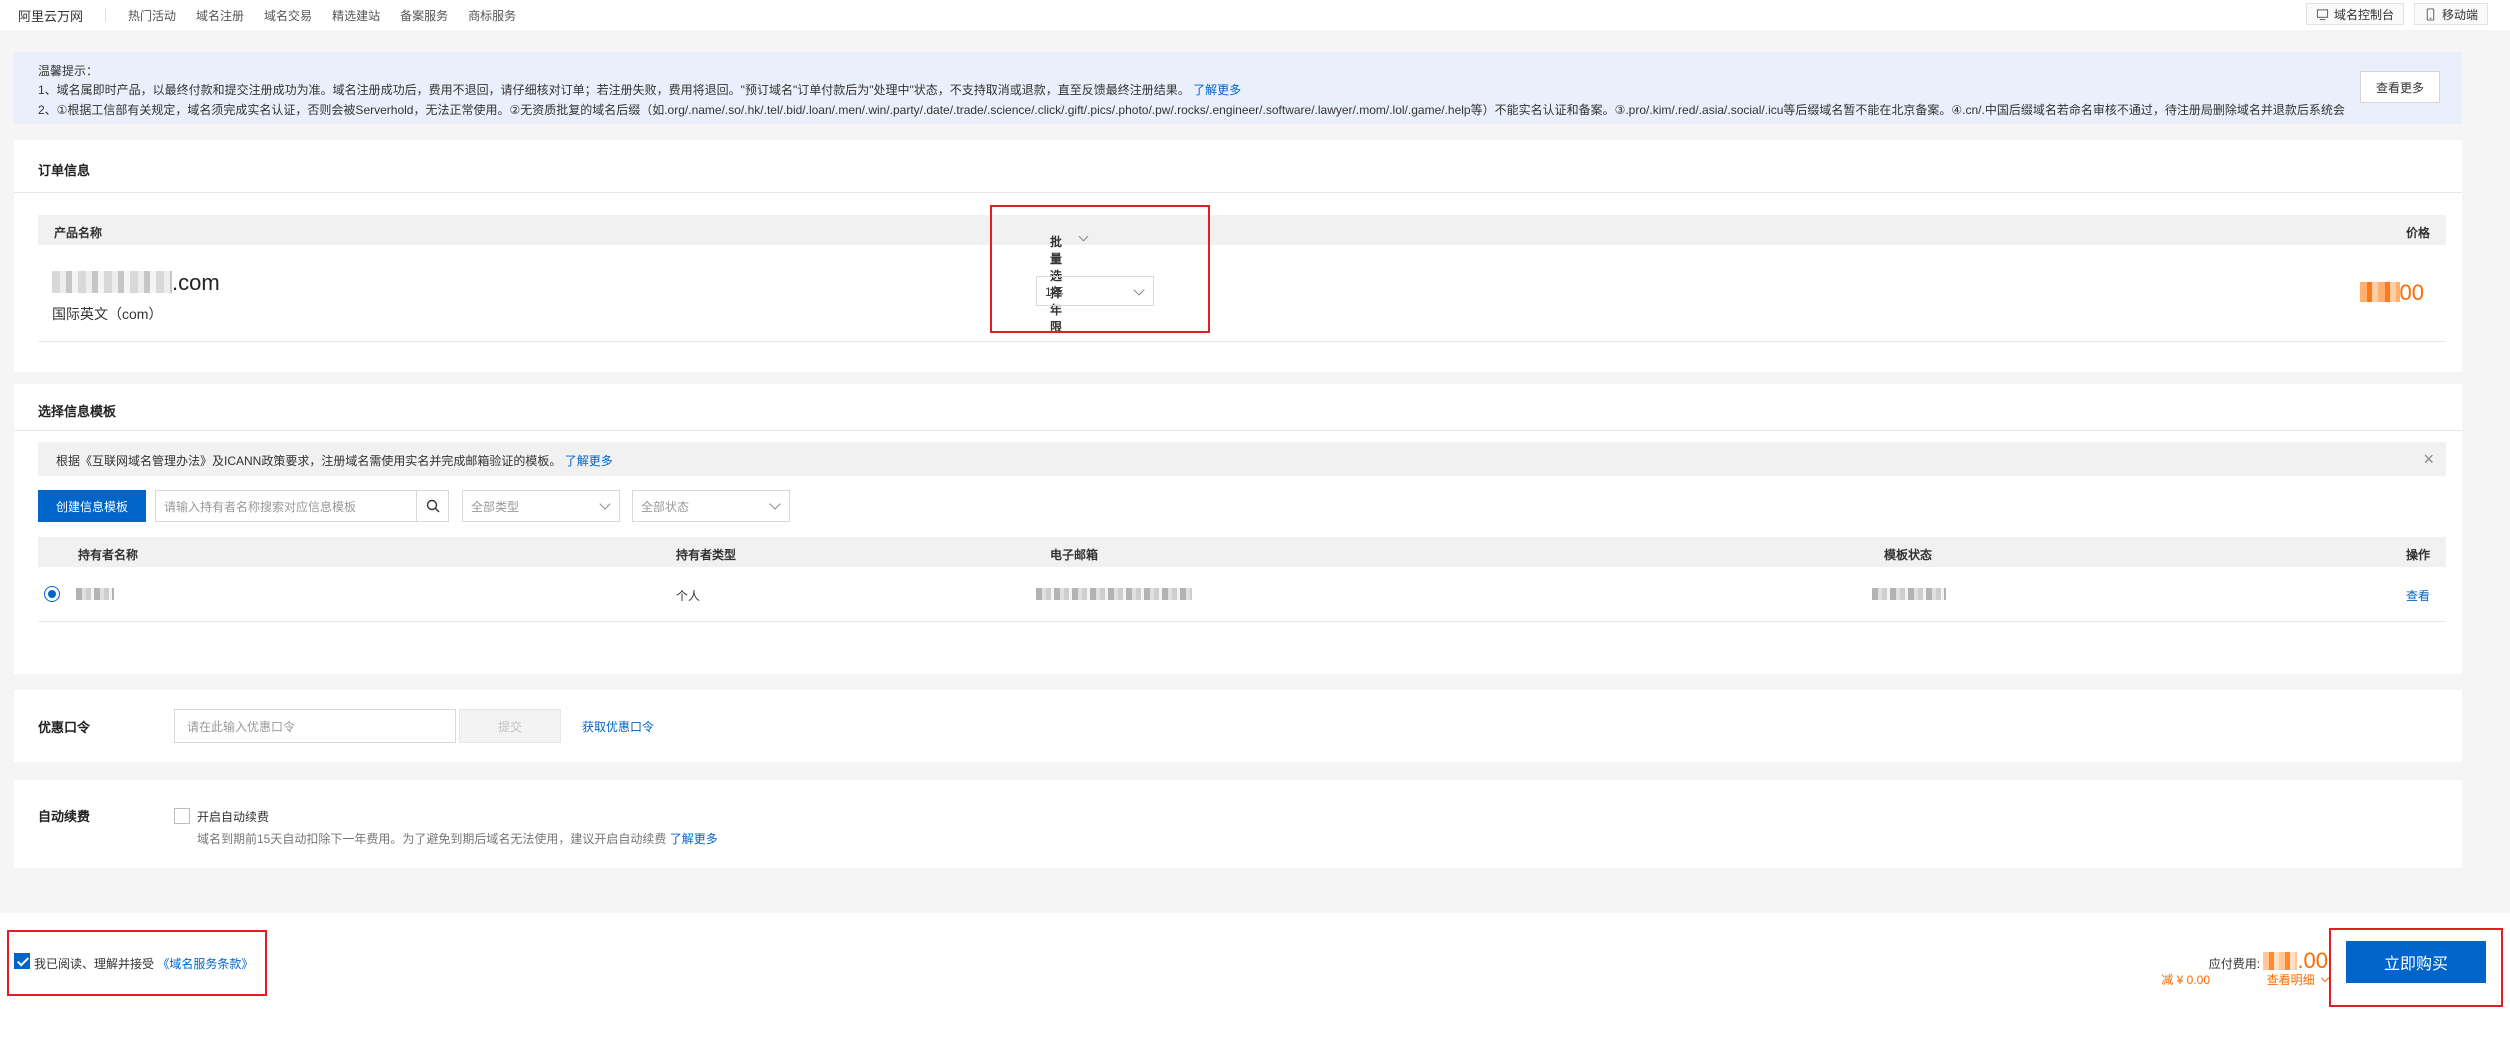  Describe the element at coordinates (233, 817) in the screenshot. I see `auto-renew-checkbox-label: 开启自动续费` at that location.